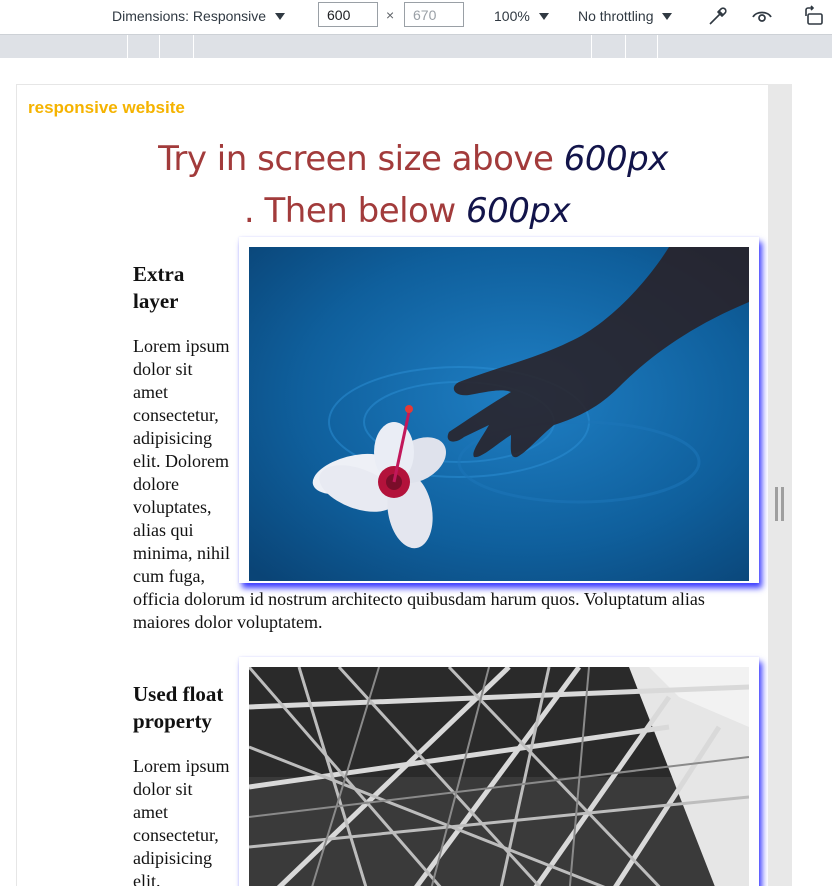 The image size is (832, 886). I want to click on hero-line-2-highlight: 600px, so click(518, 211).